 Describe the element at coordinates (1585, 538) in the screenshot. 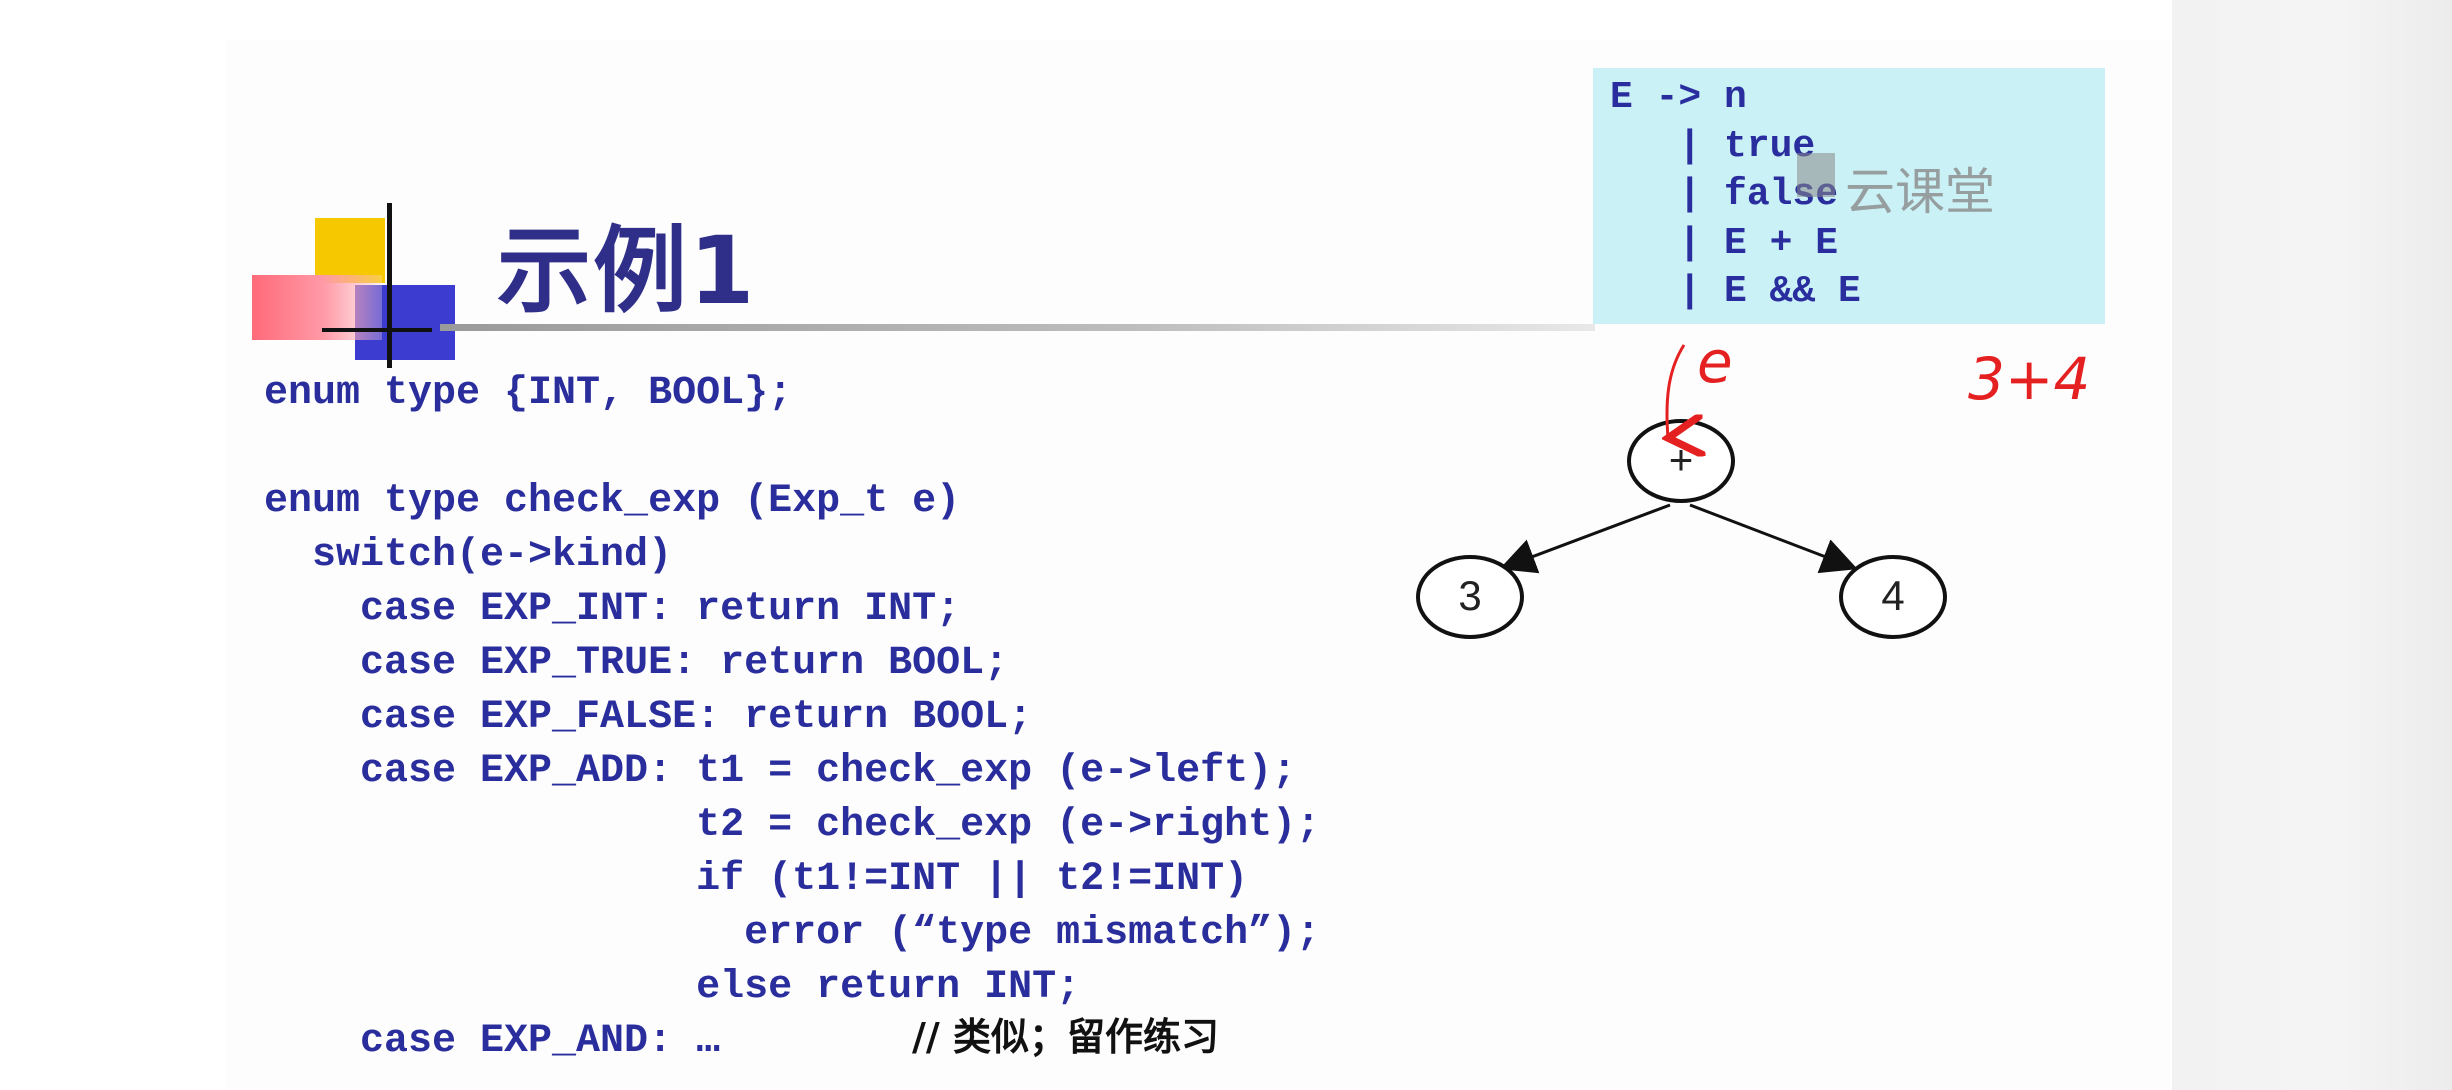

I see `tree-edge-left` at that location.